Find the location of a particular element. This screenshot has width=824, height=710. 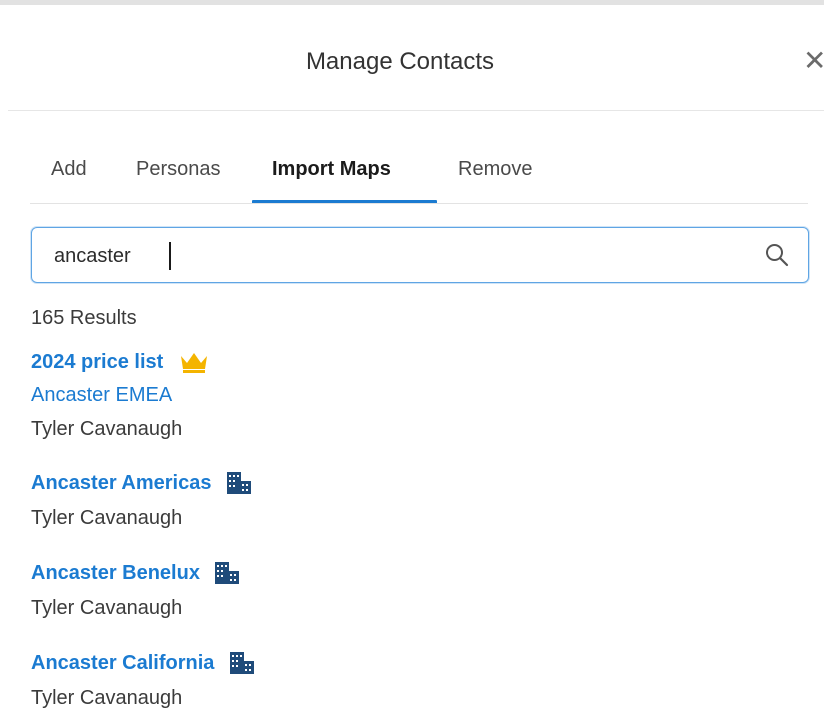

header-divider is located at coordinates (416, 110).